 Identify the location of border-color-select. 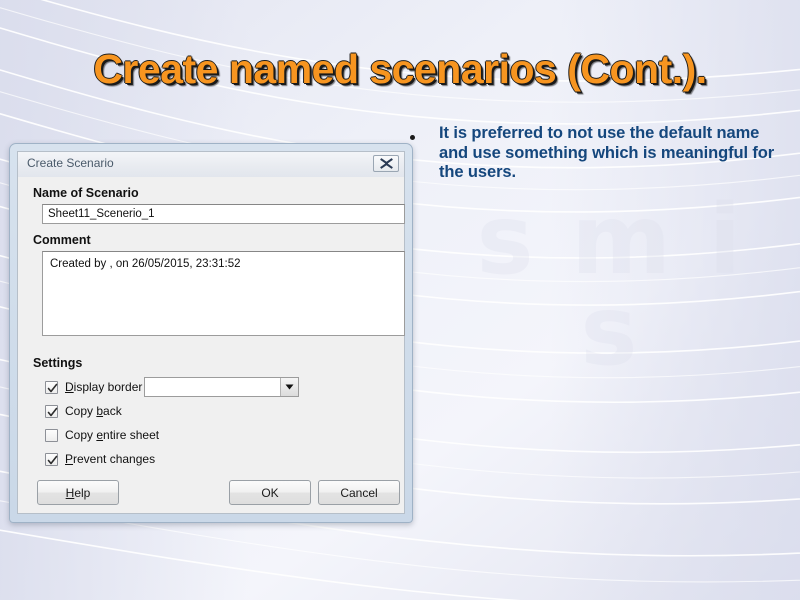
(221, 387).